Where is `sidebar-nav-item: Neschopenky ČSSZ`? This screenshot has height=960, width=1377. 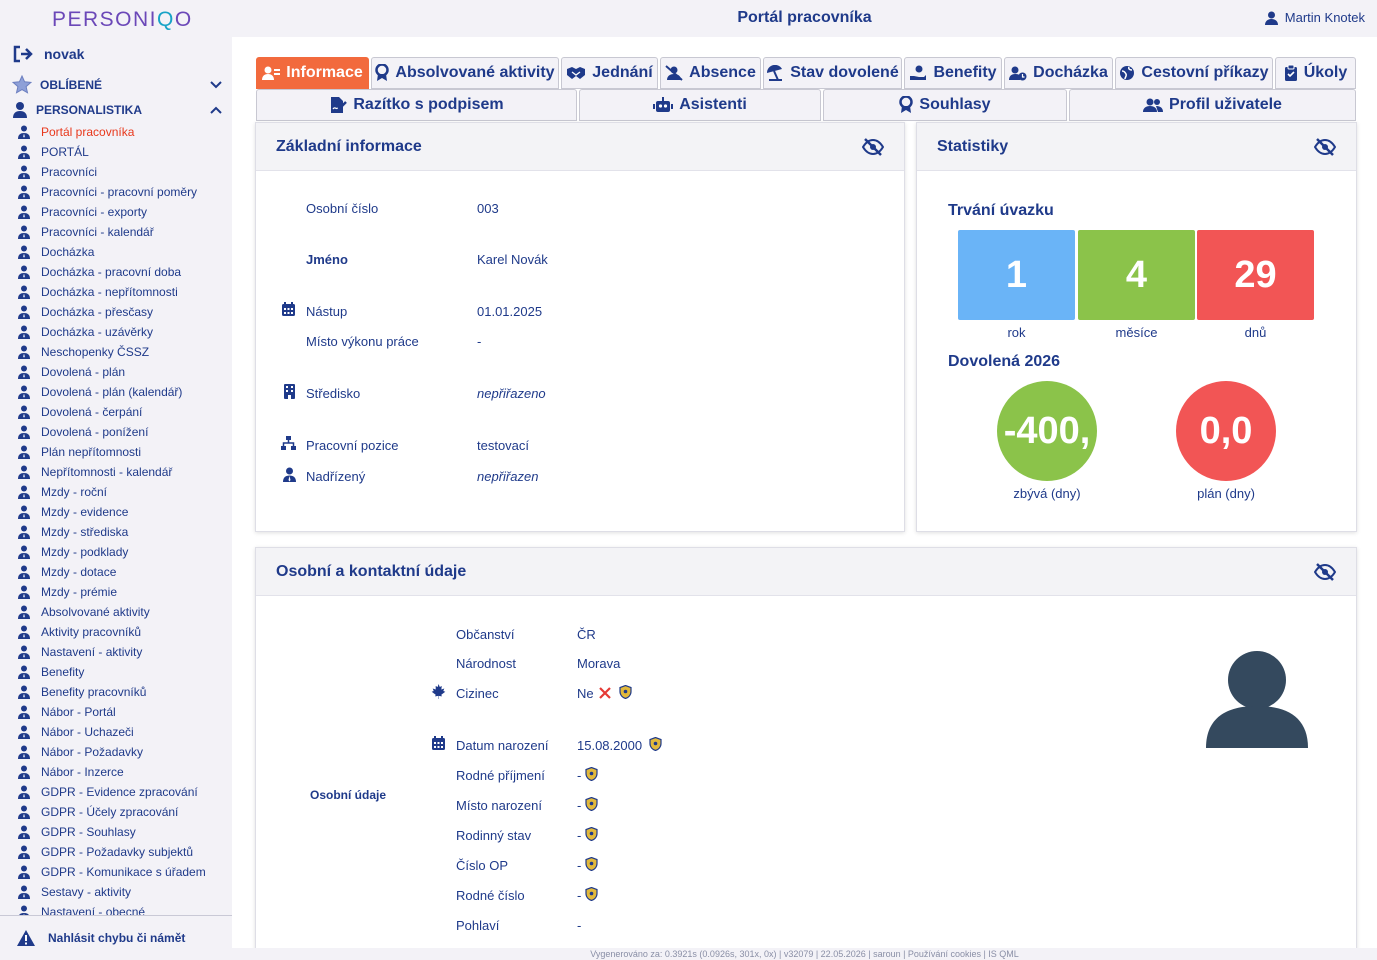
sidebar-nav-item: Neschopenky ČSSZ is located at coordinates (116, 352).